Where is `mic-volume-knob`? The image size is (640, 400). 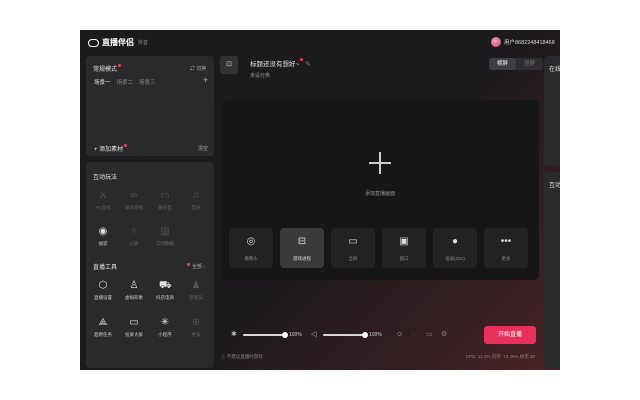 mic-volume-knob is located at coordinates (285, 335).